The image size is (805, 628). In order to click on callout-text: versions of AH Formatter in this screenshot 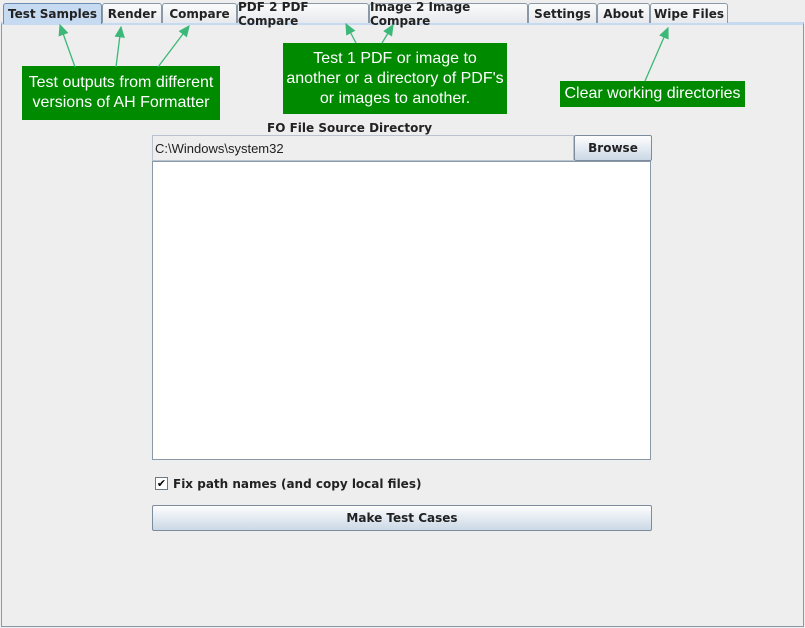, I will do `click(121, 102)`.